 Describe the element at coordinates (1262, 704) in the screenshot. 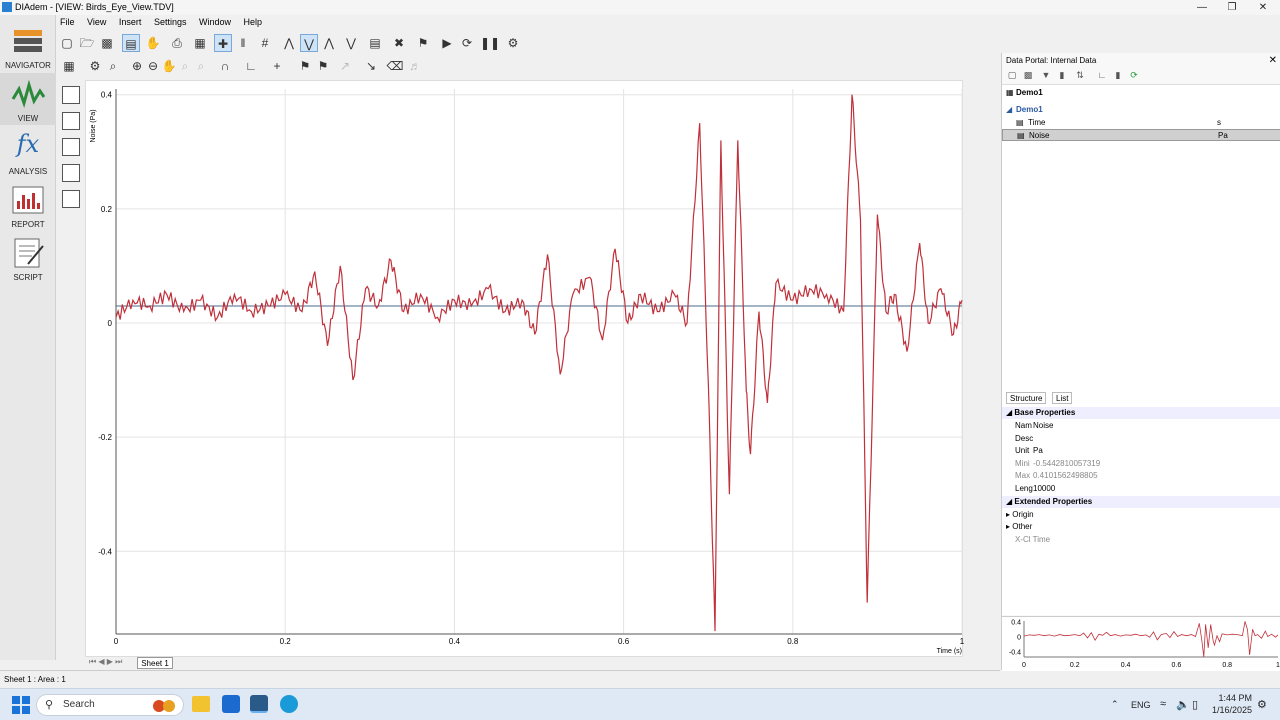

I see `notification-icon: ⚙` at that location.